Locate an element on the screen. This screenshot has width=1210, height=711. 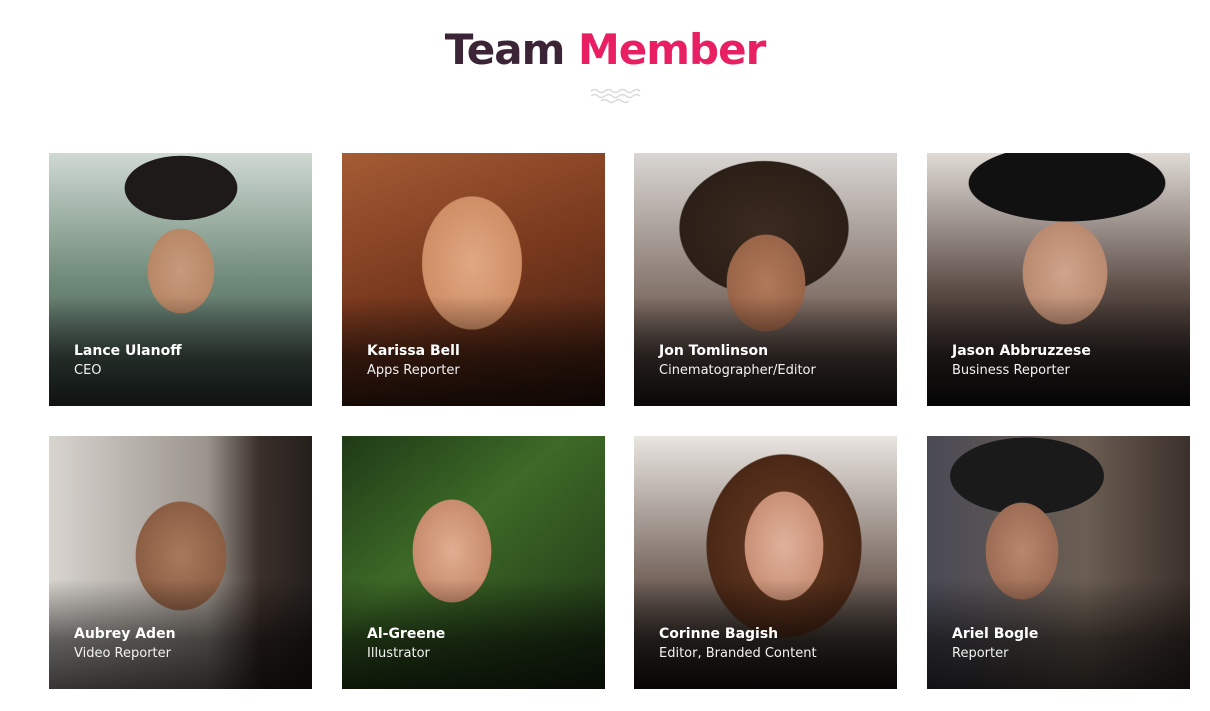
member-role: Video Reporter is located at coordinates (122, 653).